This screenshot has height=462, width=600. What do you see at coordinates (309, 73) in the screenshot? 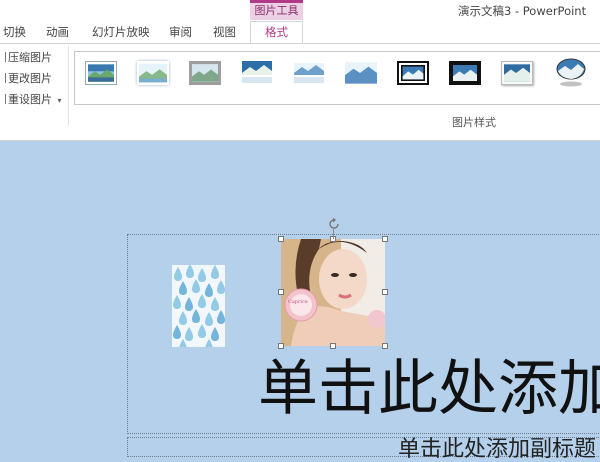
I see `soft-reflected-icon` at bounding box center [309, 73].